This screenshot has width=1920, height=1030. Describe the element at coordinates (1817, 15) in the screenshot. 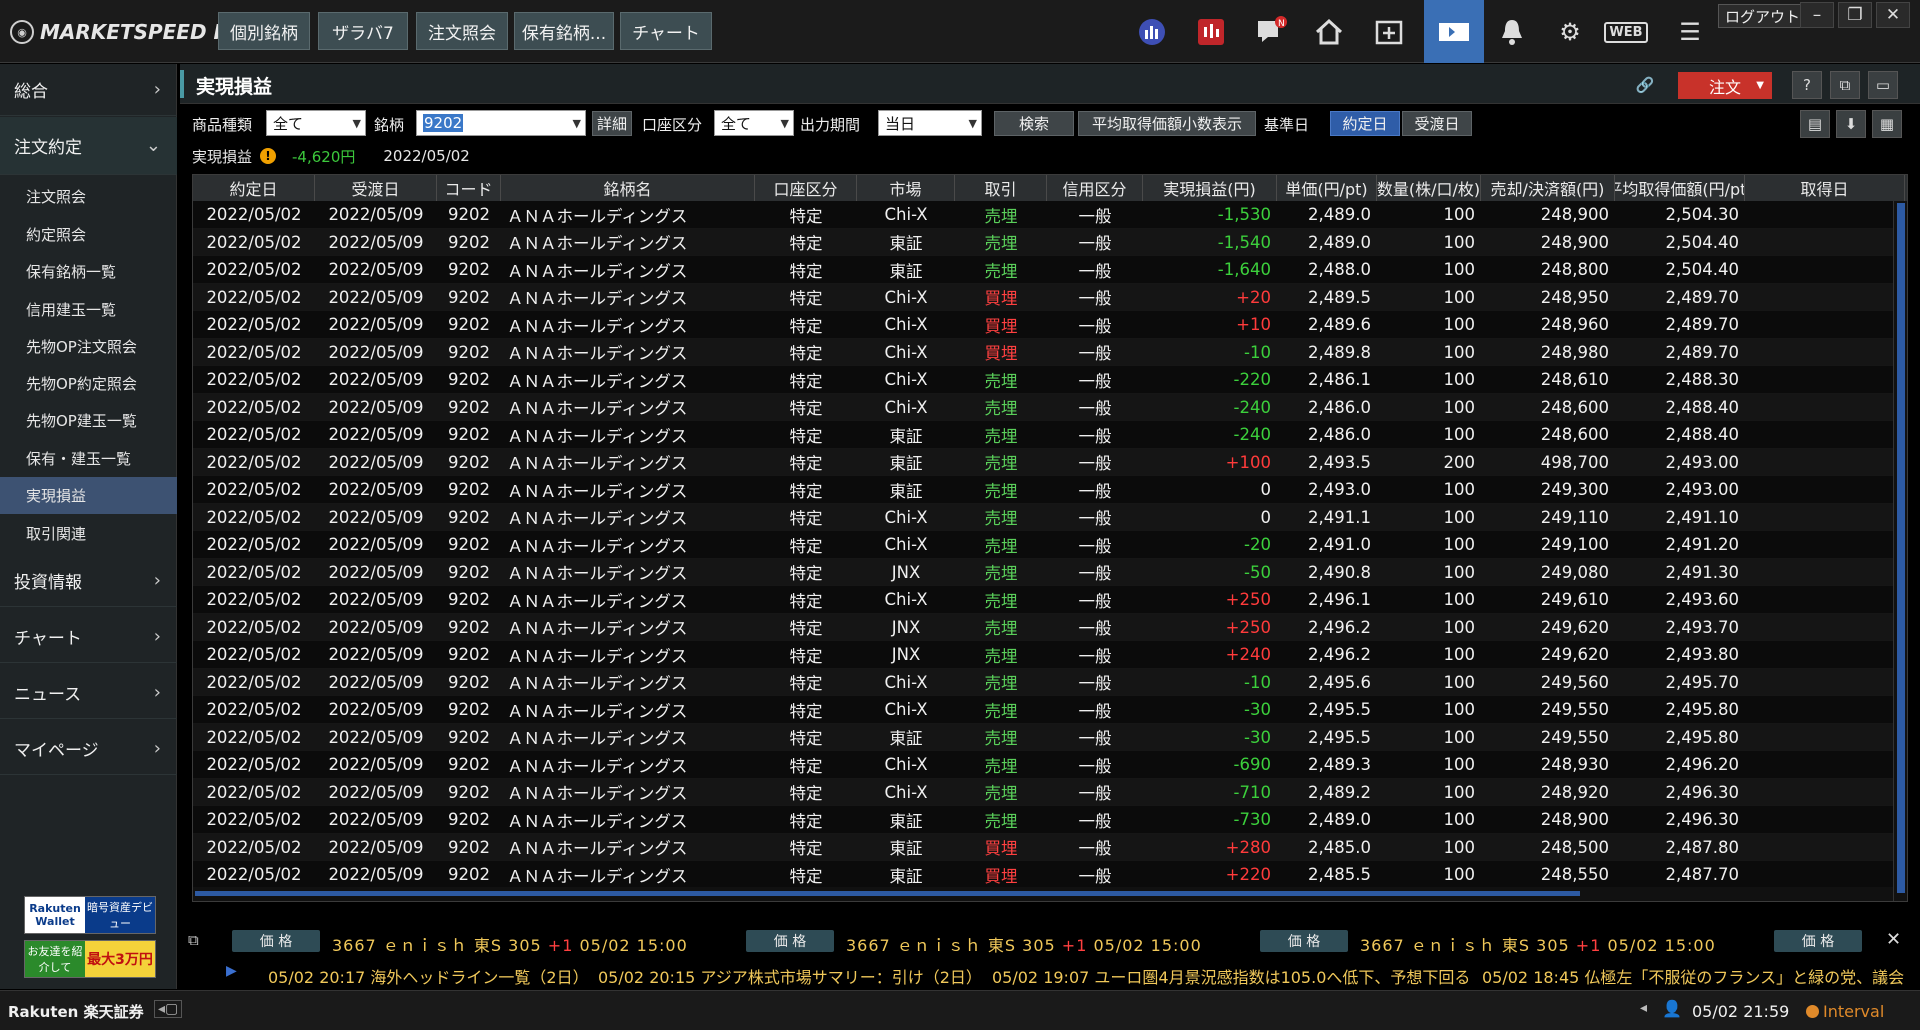

I see `minimize-icon: –` at that location.